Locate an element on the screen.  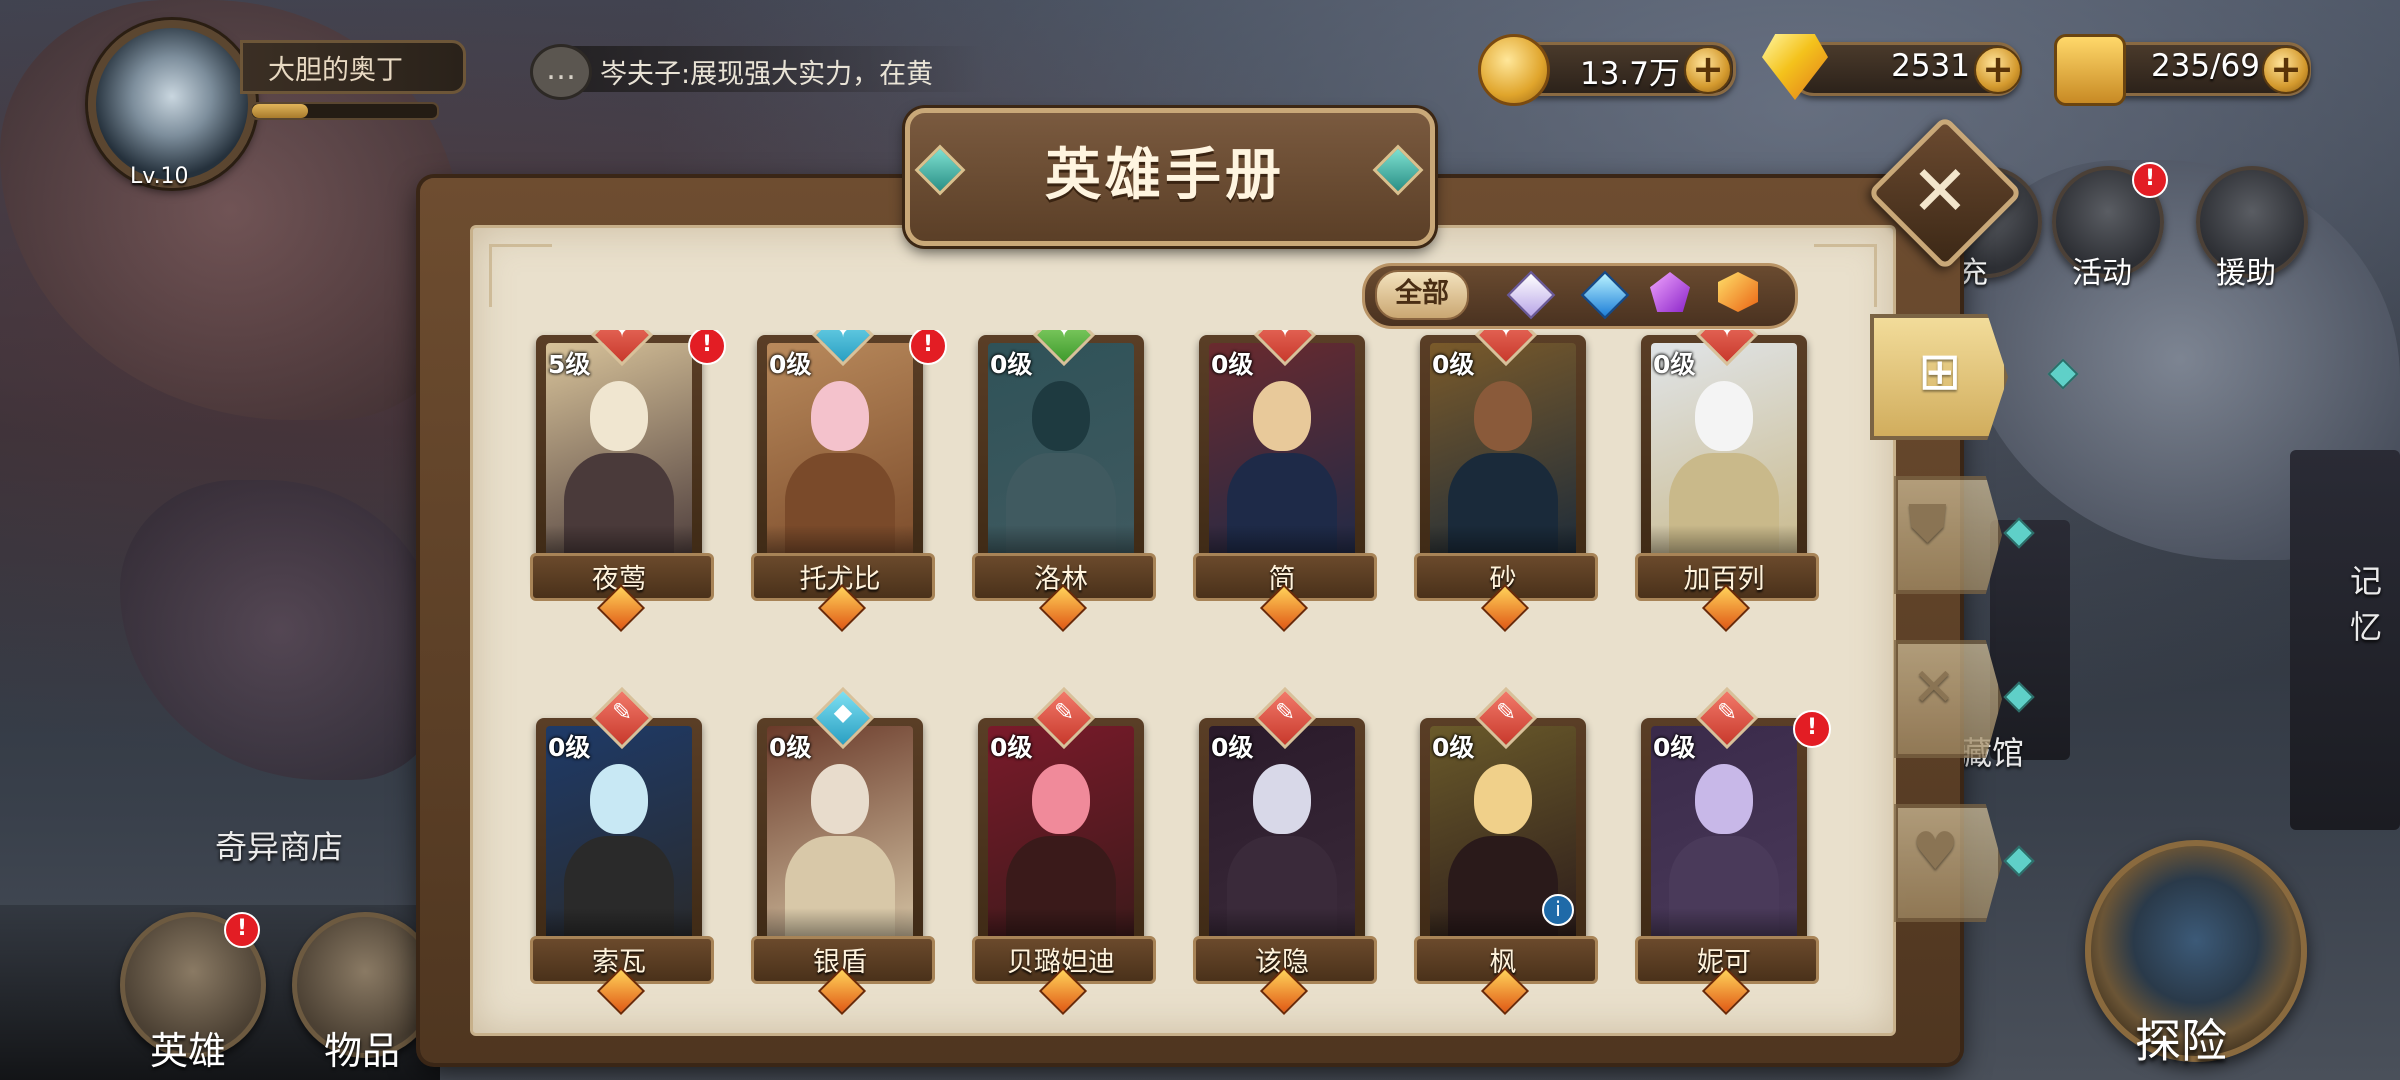
activity-badge: ! is located at coordinates (2150, 180).